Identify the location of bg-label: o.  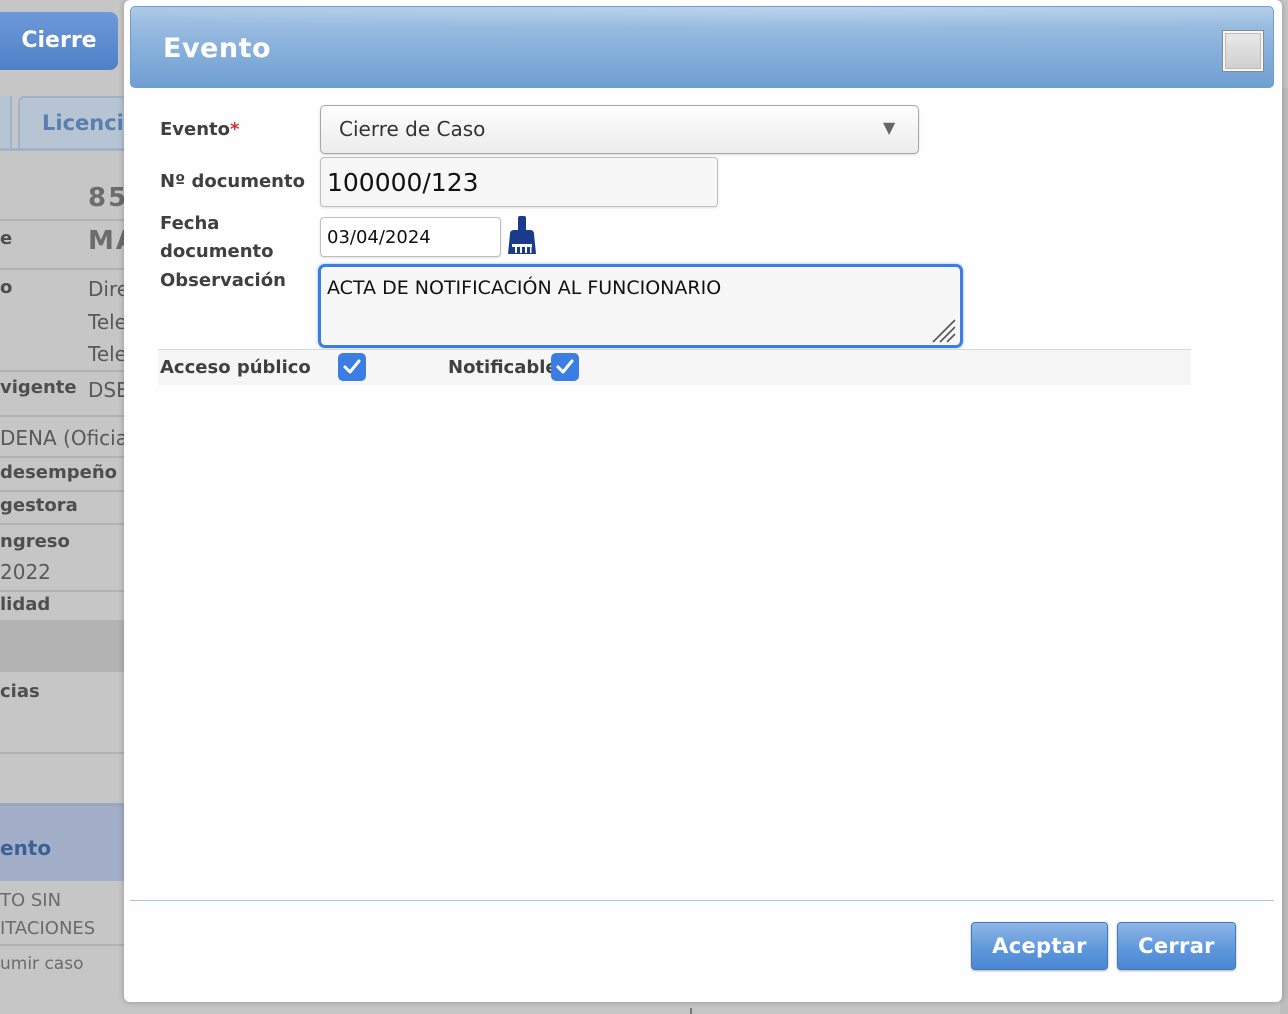
(6, 287).